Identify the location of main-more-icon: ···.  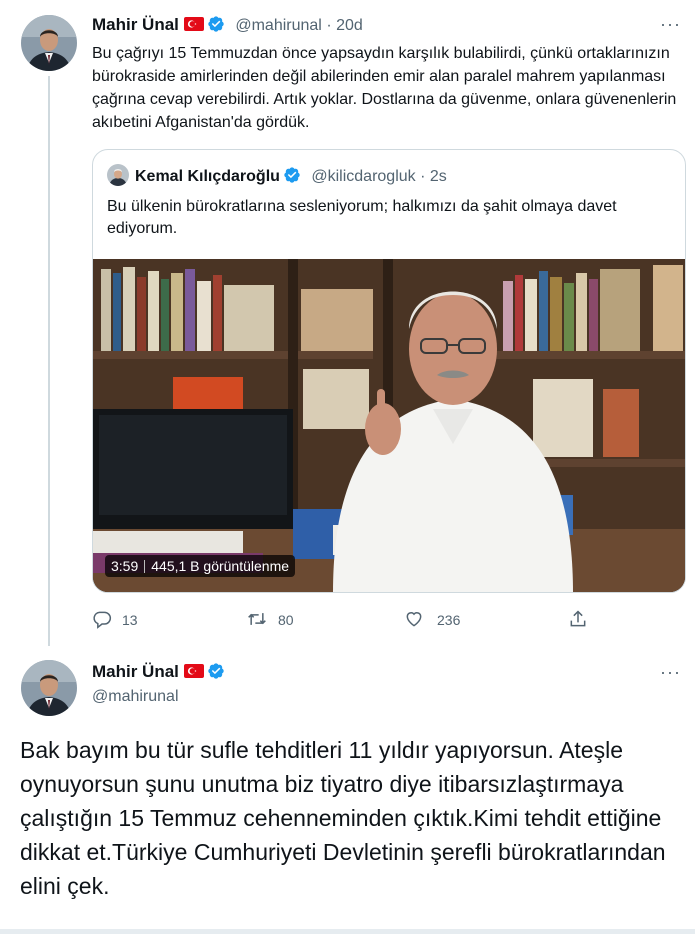
(670, 672).